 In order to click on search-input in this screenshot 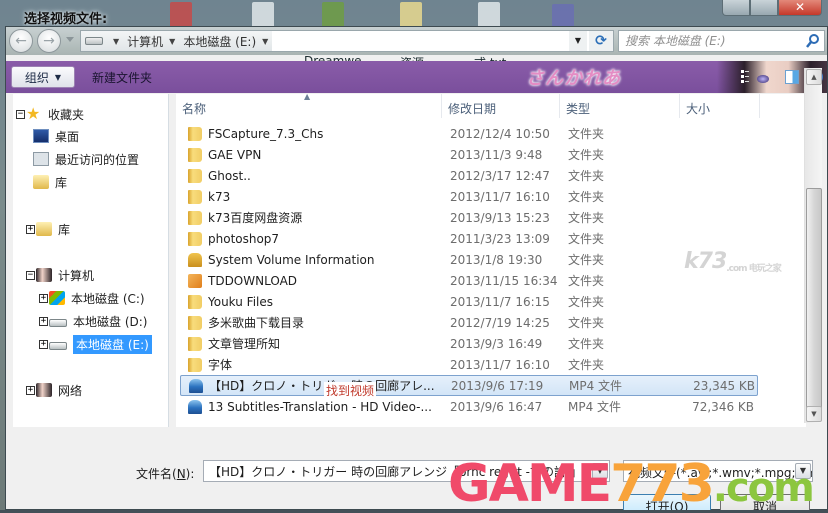, I will do `click(721, 41)`.